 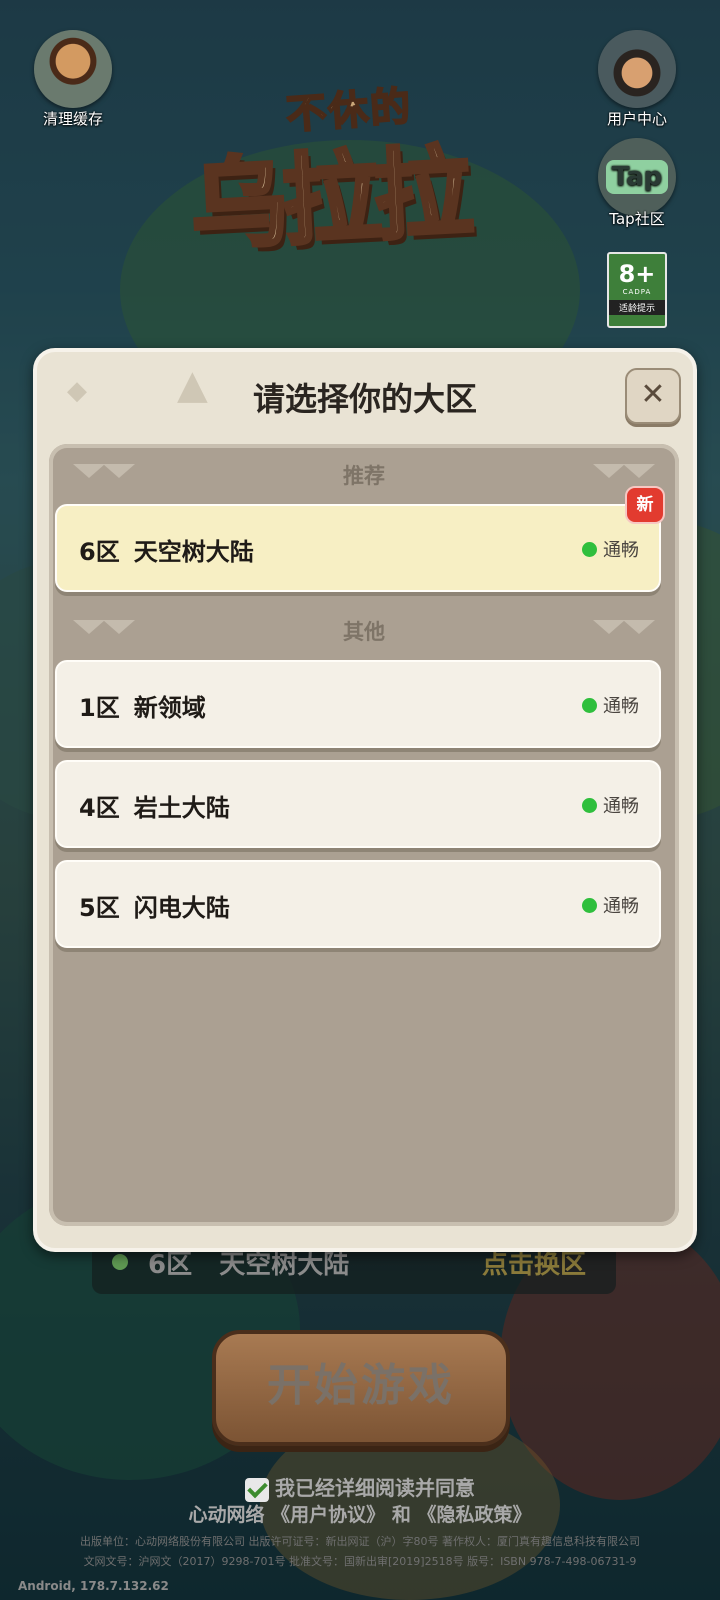 What do you see at coordinates (364, 399) in the screenshot?
I see `dialog-title: 请选择你的大区` at bounding box center [364, 399].